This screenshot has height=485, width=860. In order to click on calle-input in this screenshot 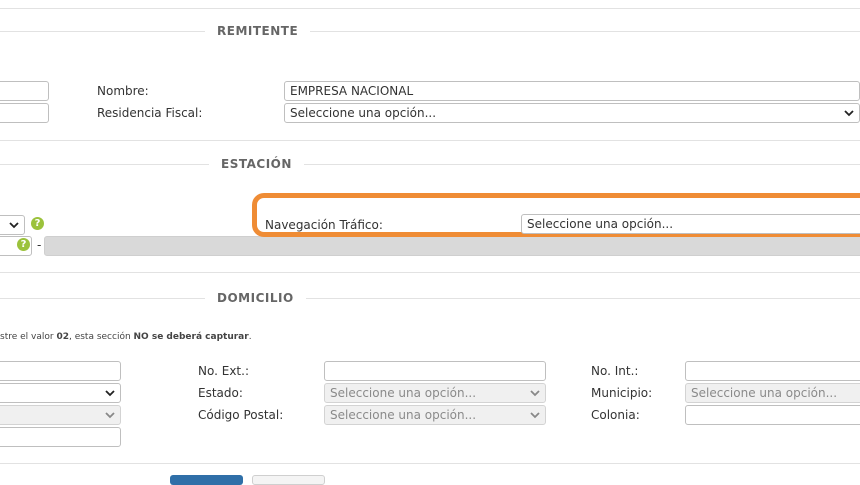, I will do `click(60, 371)`.